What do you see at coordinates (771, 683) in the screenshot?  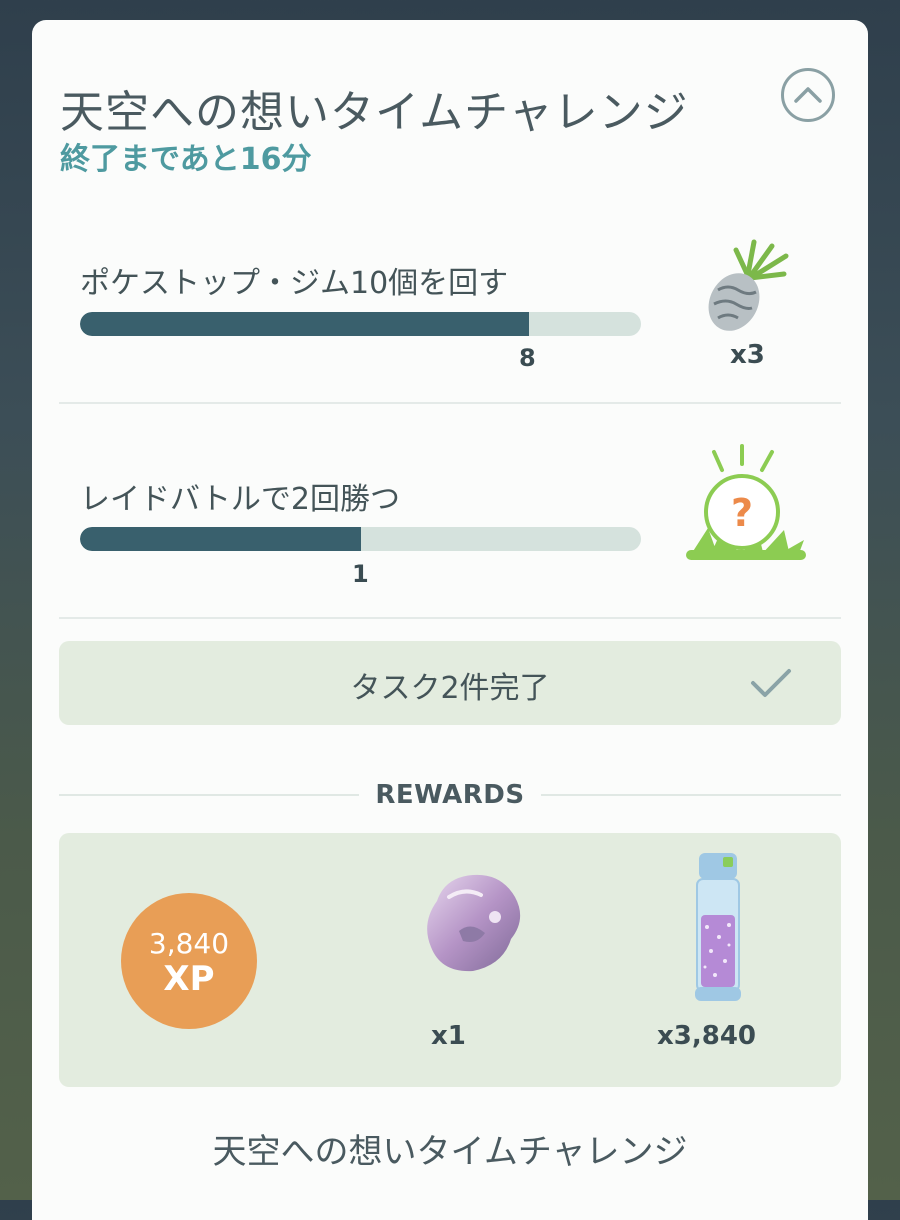 I see `check-icon` at bounding box center [771, 683].